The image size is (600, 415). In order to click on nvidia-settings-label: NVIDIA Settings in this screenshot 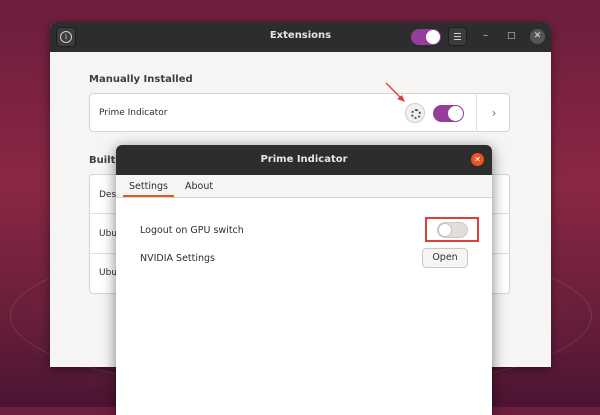, I will do `click(178, 258)`.